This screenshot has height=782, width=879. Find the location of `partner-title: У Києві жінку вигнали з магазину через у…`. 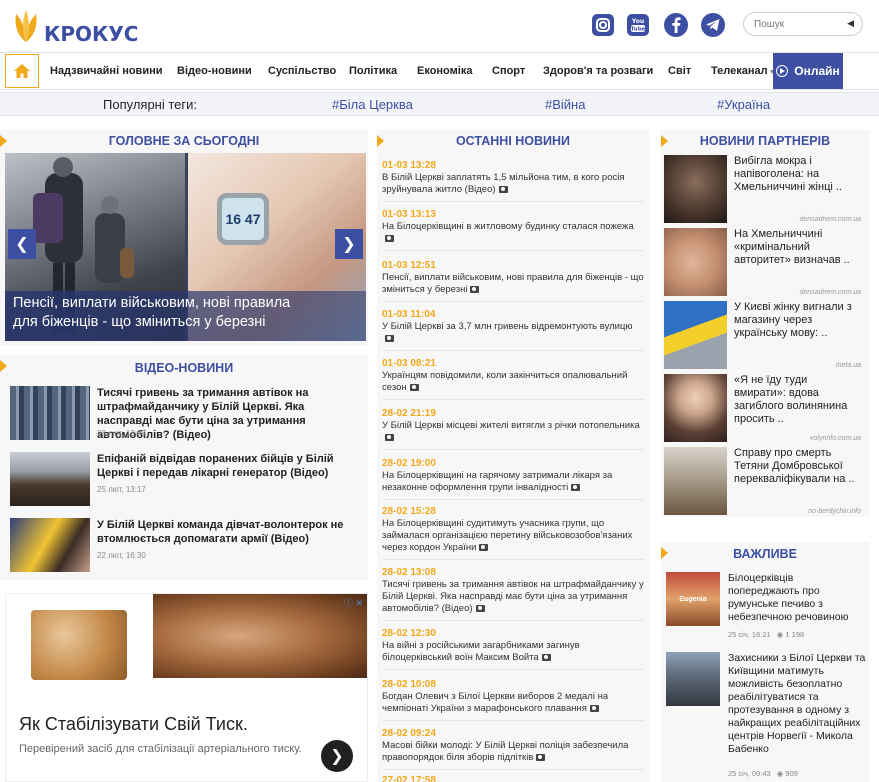

partner-title: У Києві жінку вигнали з магазину через у… is located at coordinates (793, 320).